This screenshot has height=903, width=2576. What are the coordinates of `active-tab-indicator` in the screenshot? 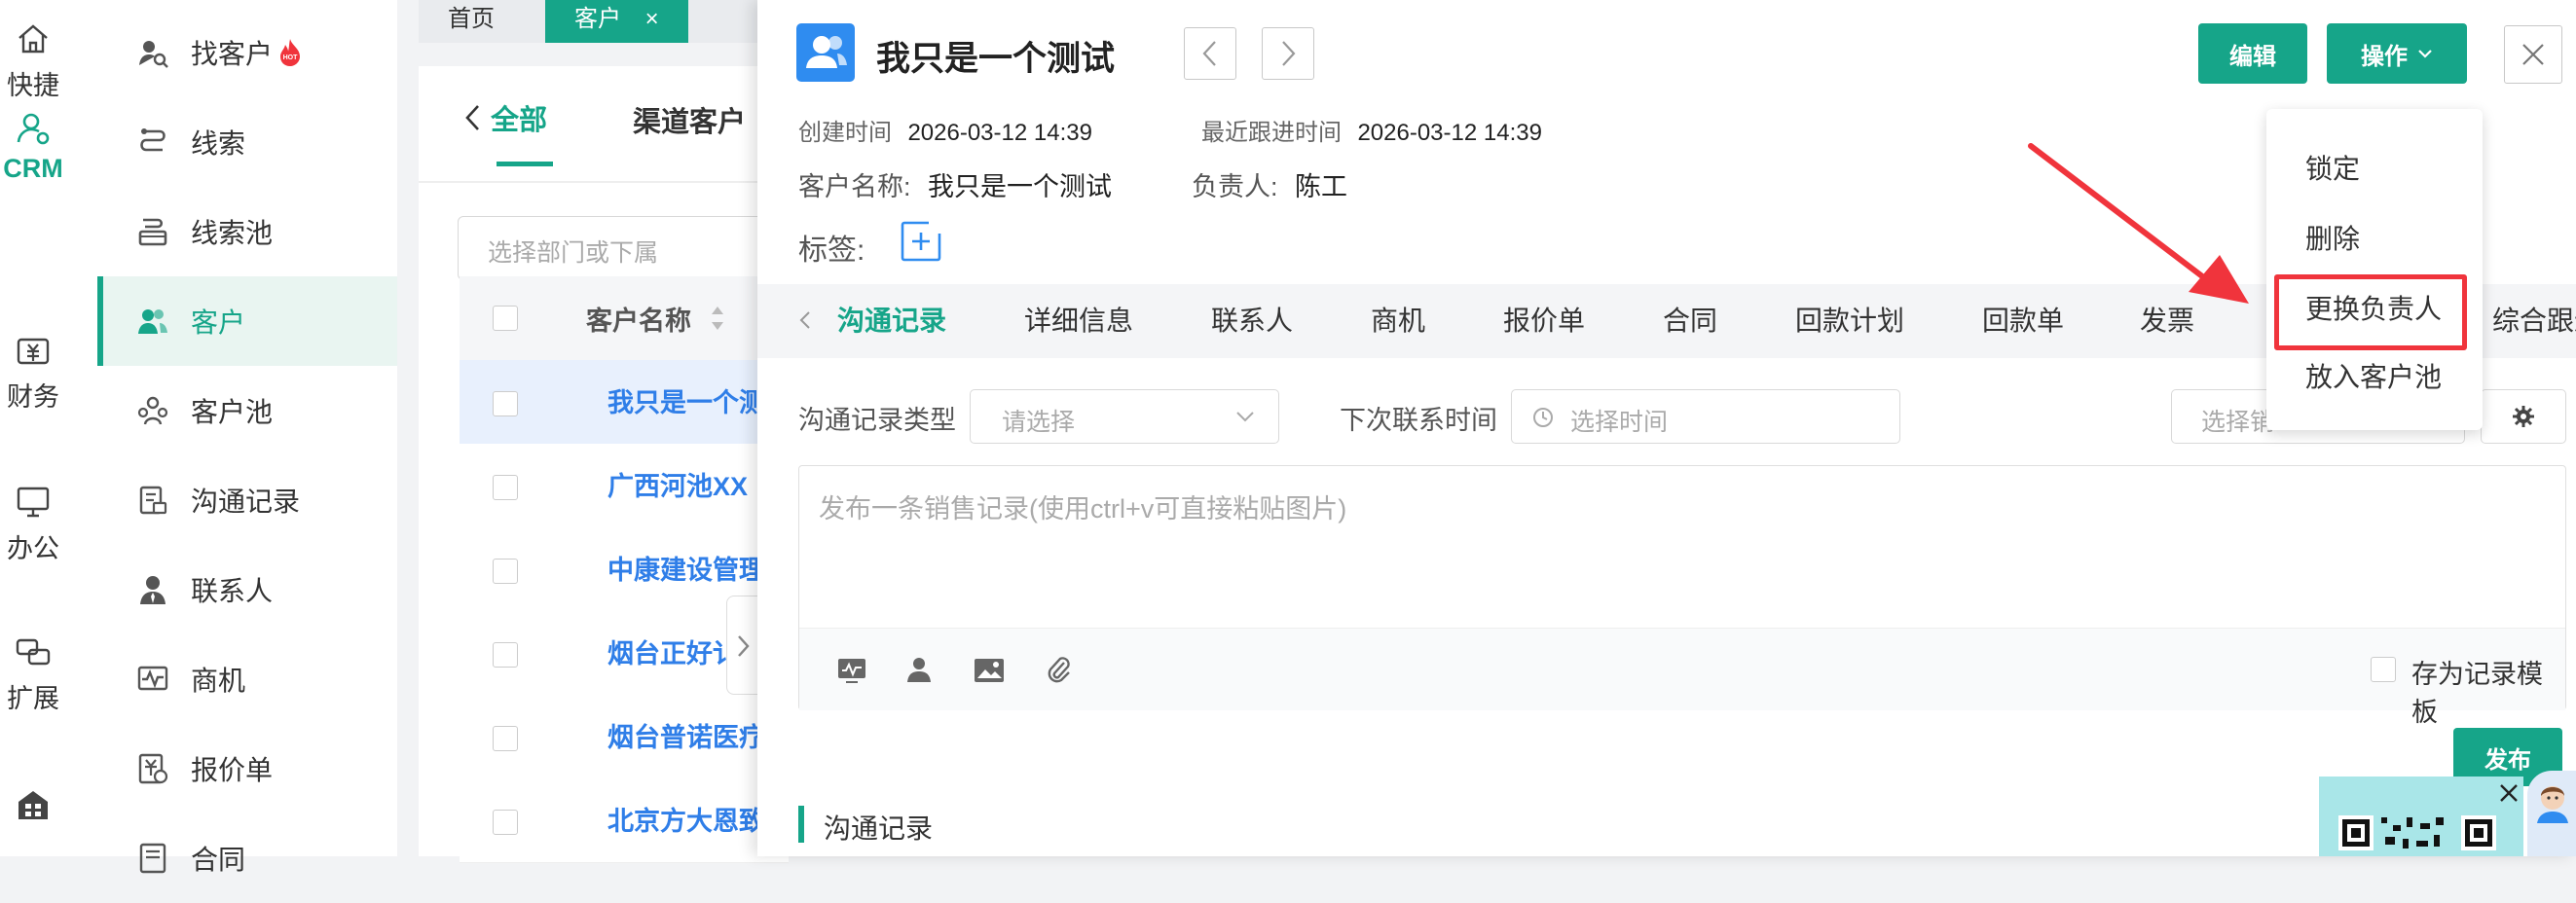 It's located at (525, 164).